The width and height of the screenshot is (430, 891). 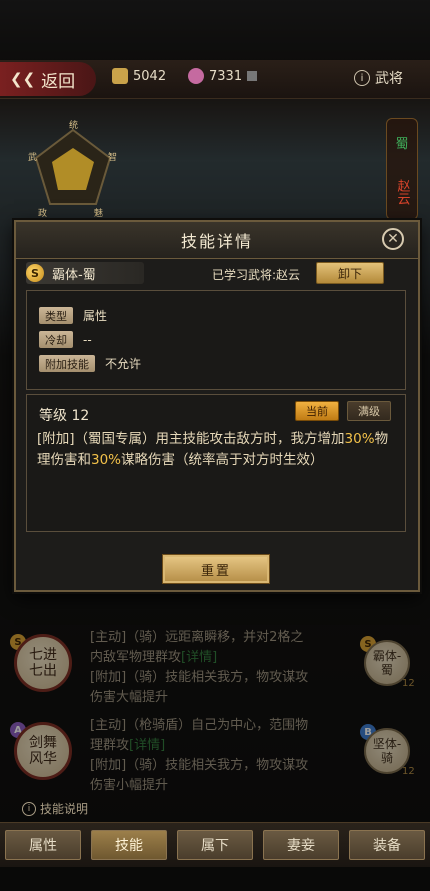 What do you see at coordinates (43, 743) in the screenshot?
I see `skill-medal-line: 剑舞` at bounding box center [43, 743].